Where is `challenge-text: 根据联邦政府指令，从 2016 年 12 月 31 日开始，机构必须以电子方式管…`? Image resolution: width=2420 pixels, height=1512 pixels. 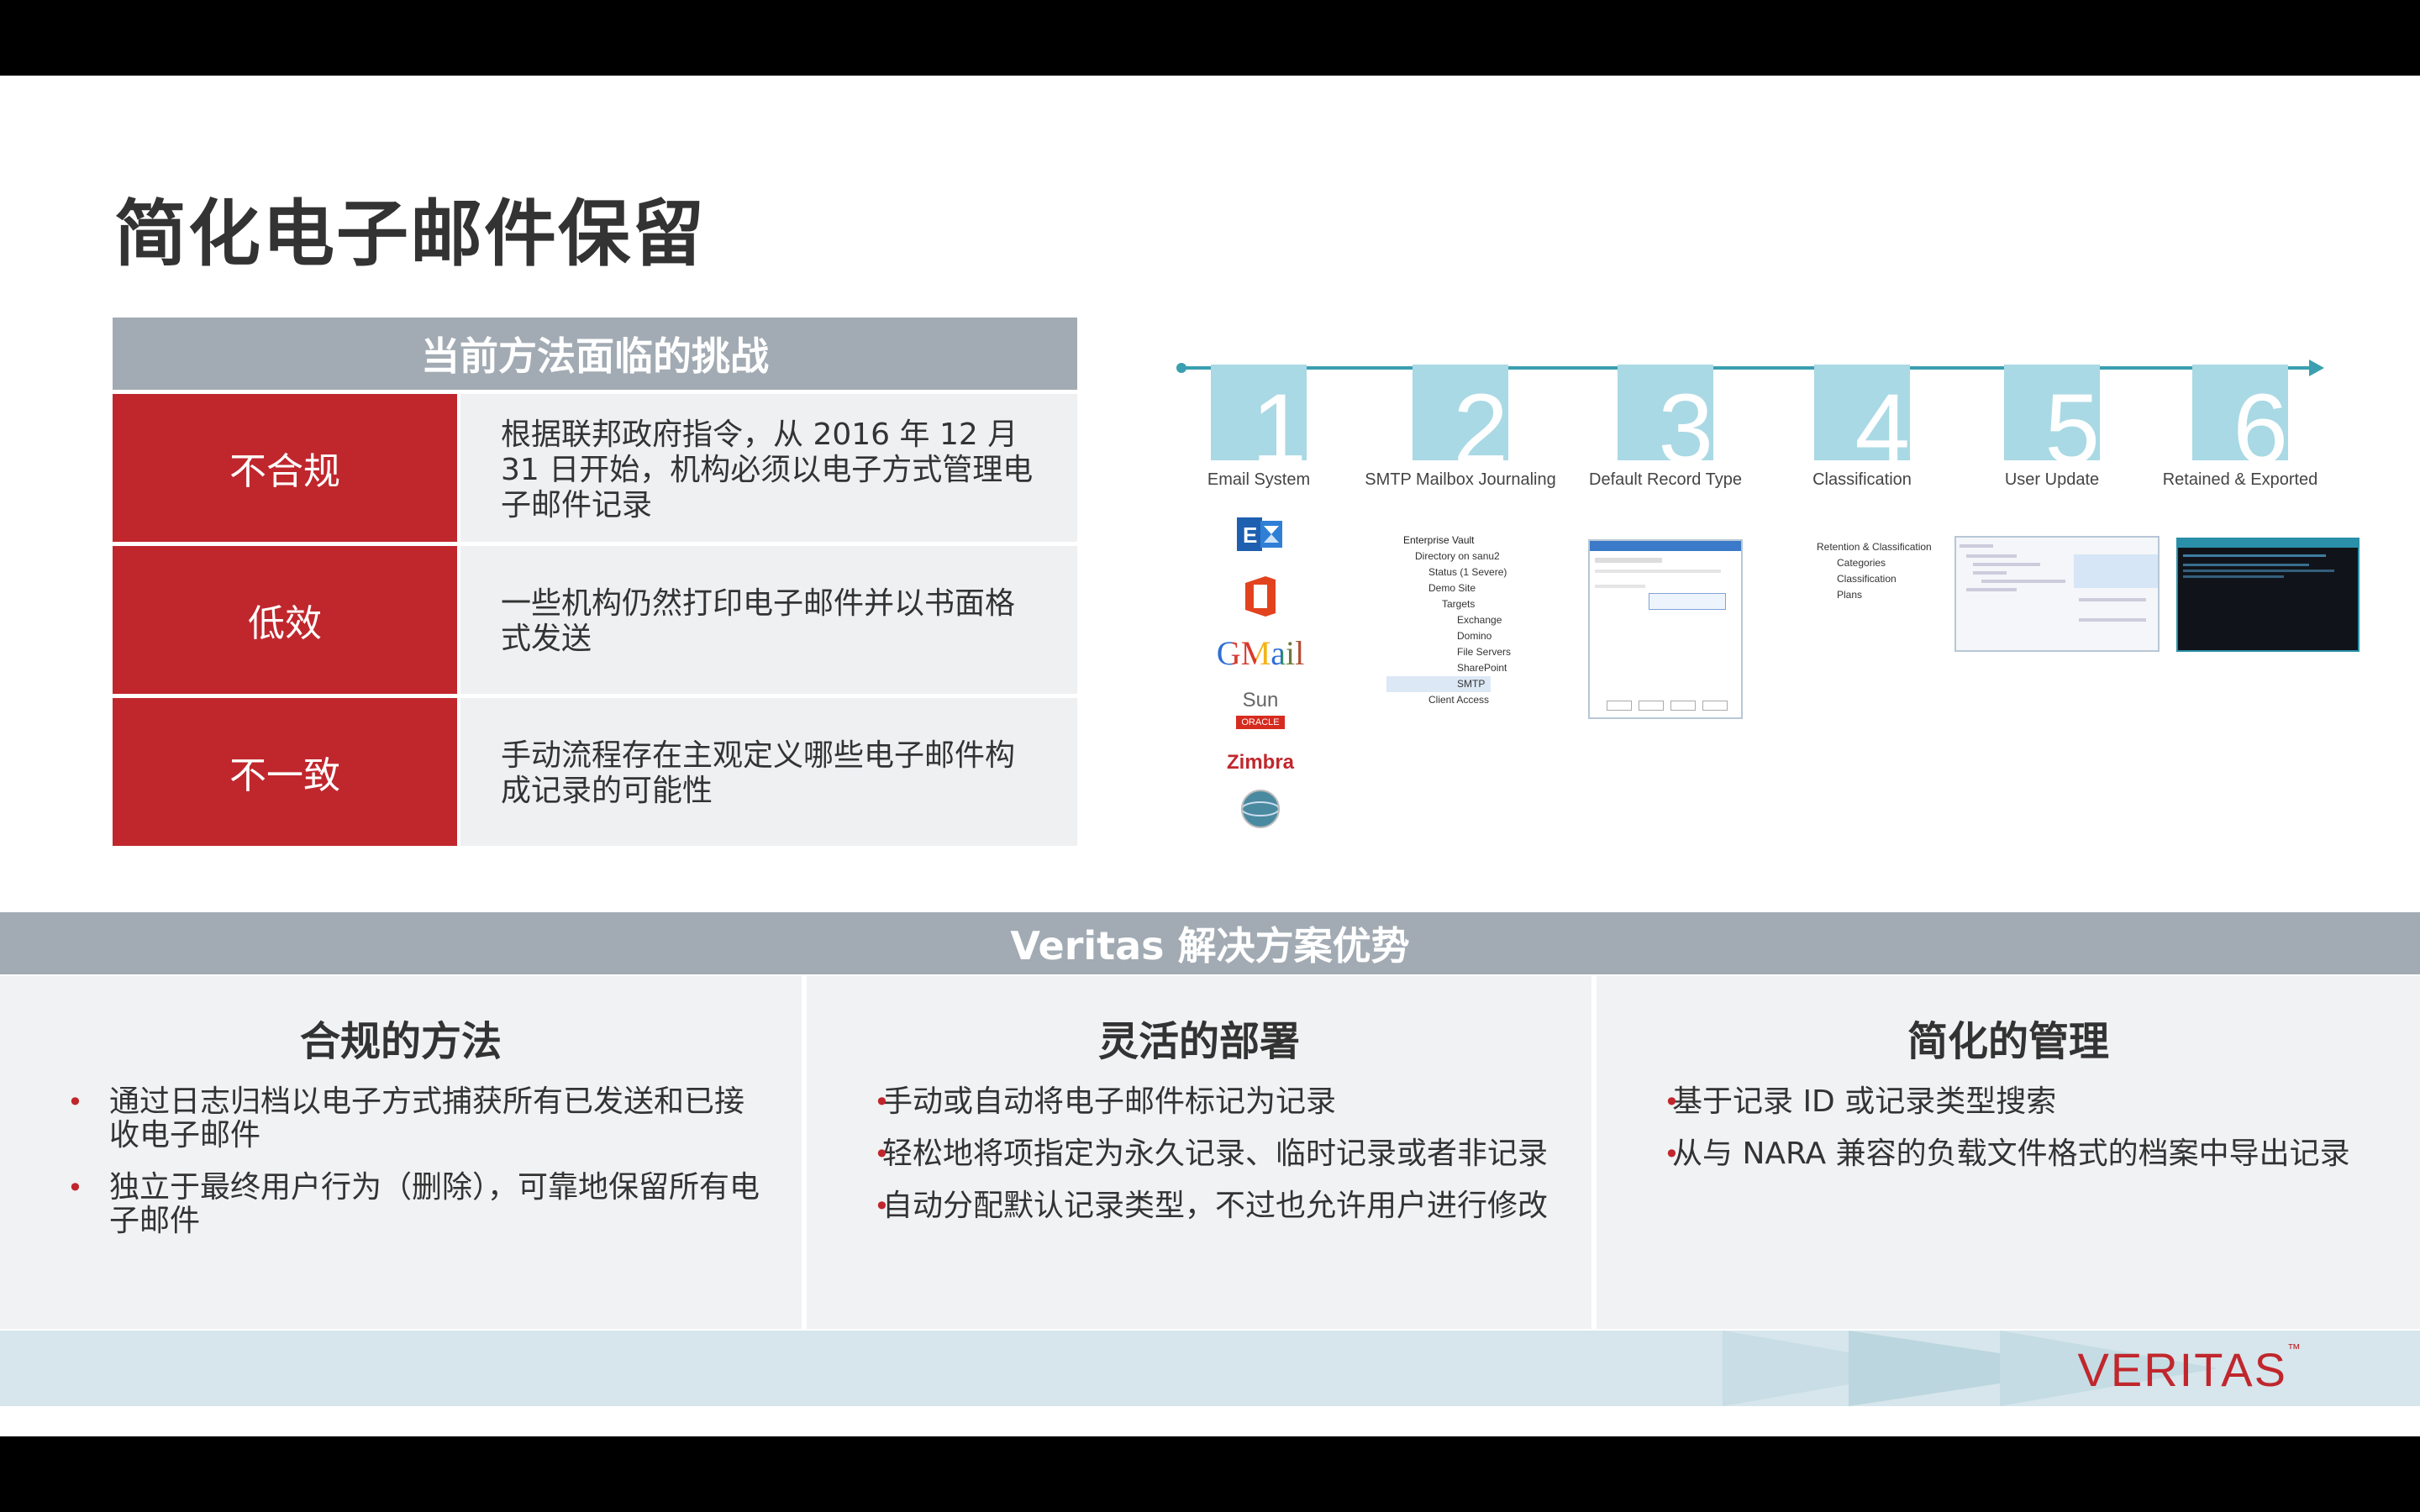
challenge-text: 根据联邦政府指令，从 2016 年 12 月 31 日开始，机构必须以电子方式管… is located at coordinates (768, 468).